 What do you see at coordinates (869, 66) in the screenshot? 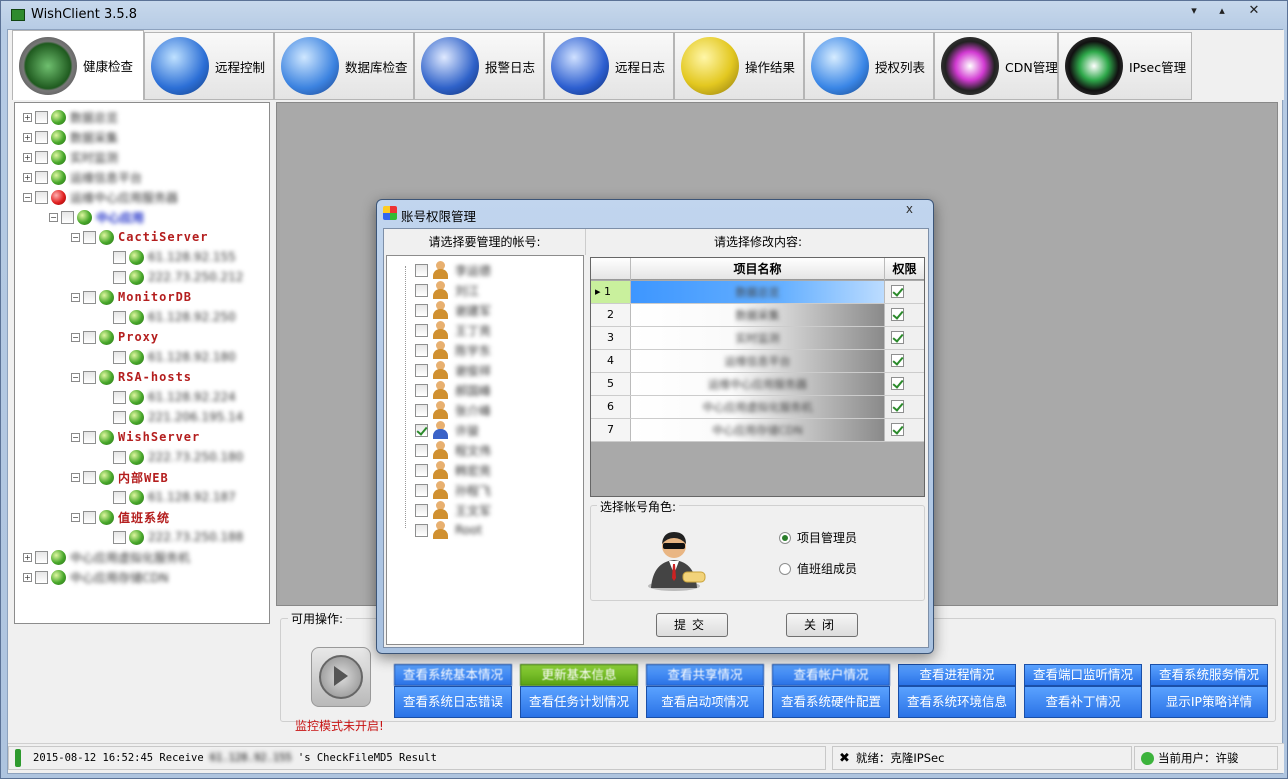
I see `tab-7: 授权列表` at bounding box center [869, 66].